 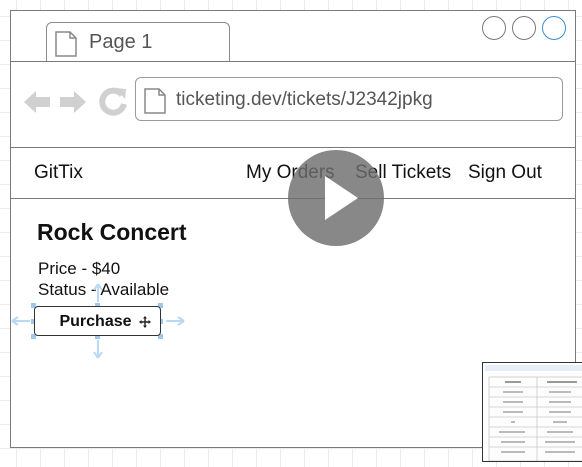 I want to click on forward-arrow-icon, so click(x=73, y=102).